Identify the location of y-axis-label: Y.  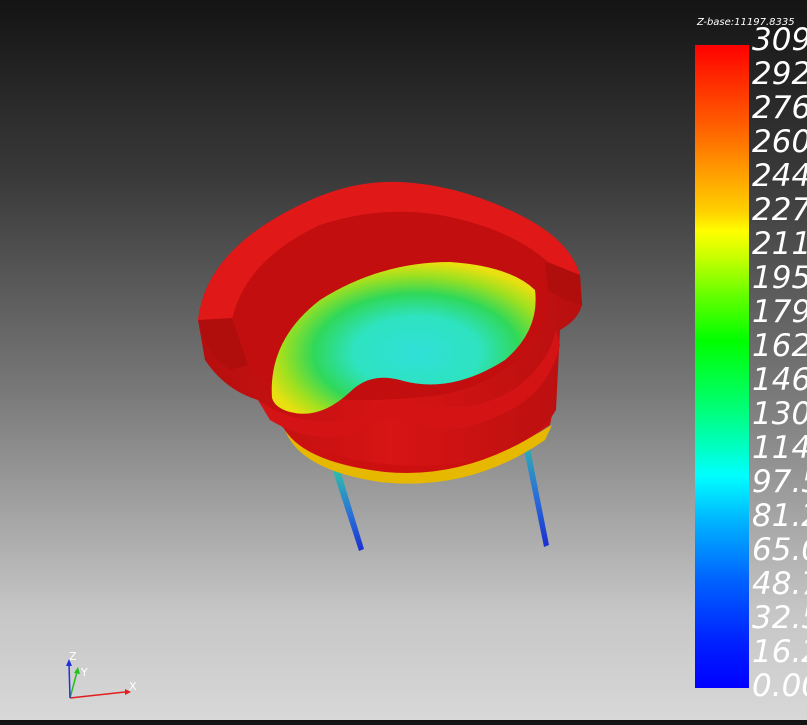
(84, 672).